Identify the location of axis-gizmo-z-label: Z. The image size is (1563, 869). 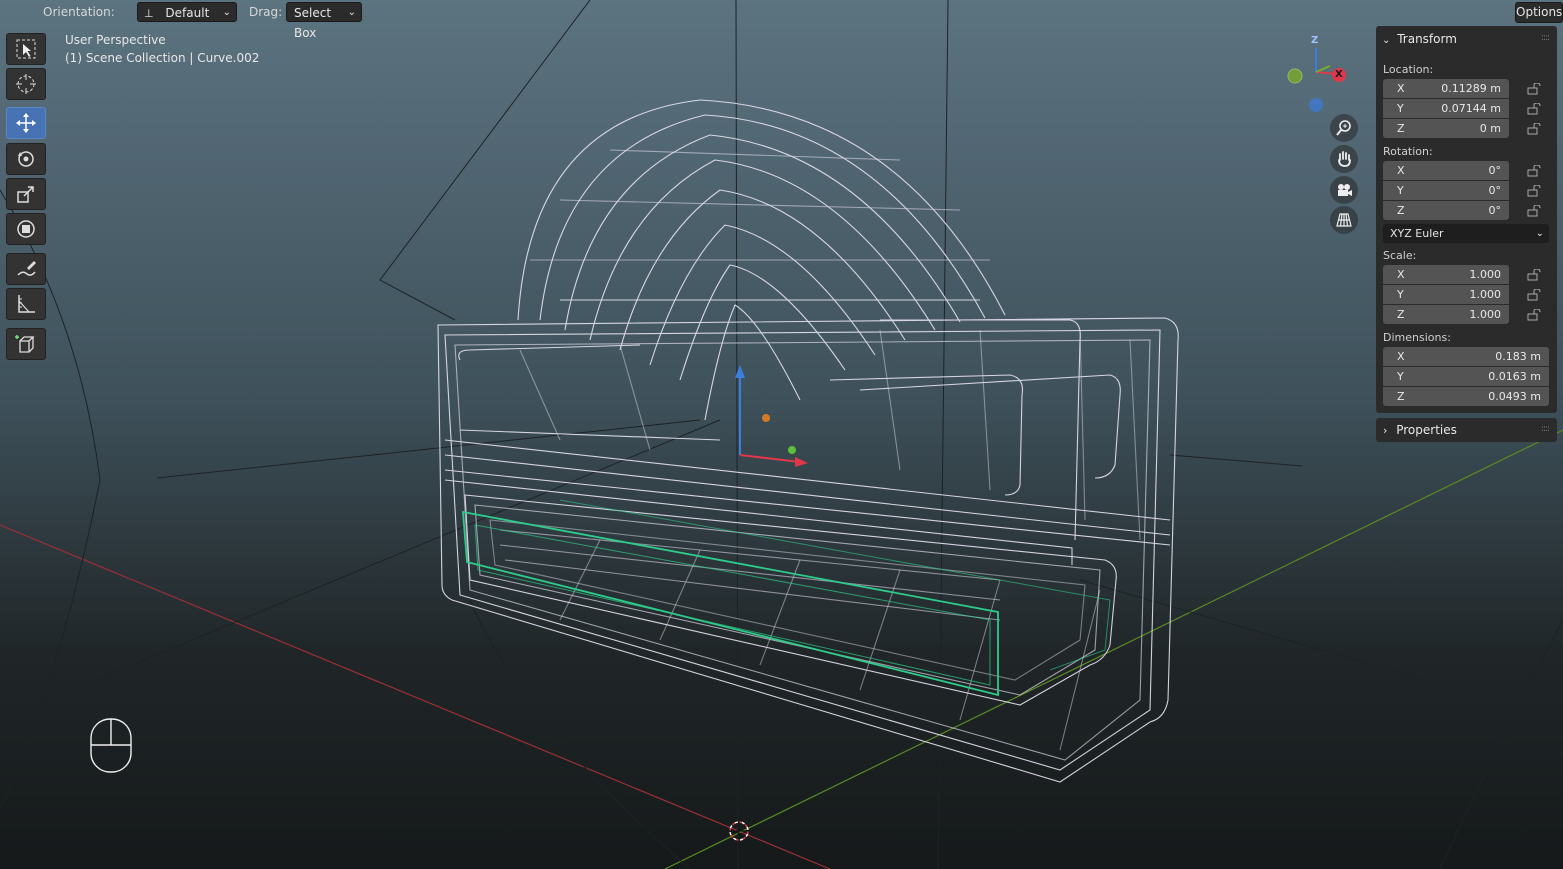
(1314, 40).